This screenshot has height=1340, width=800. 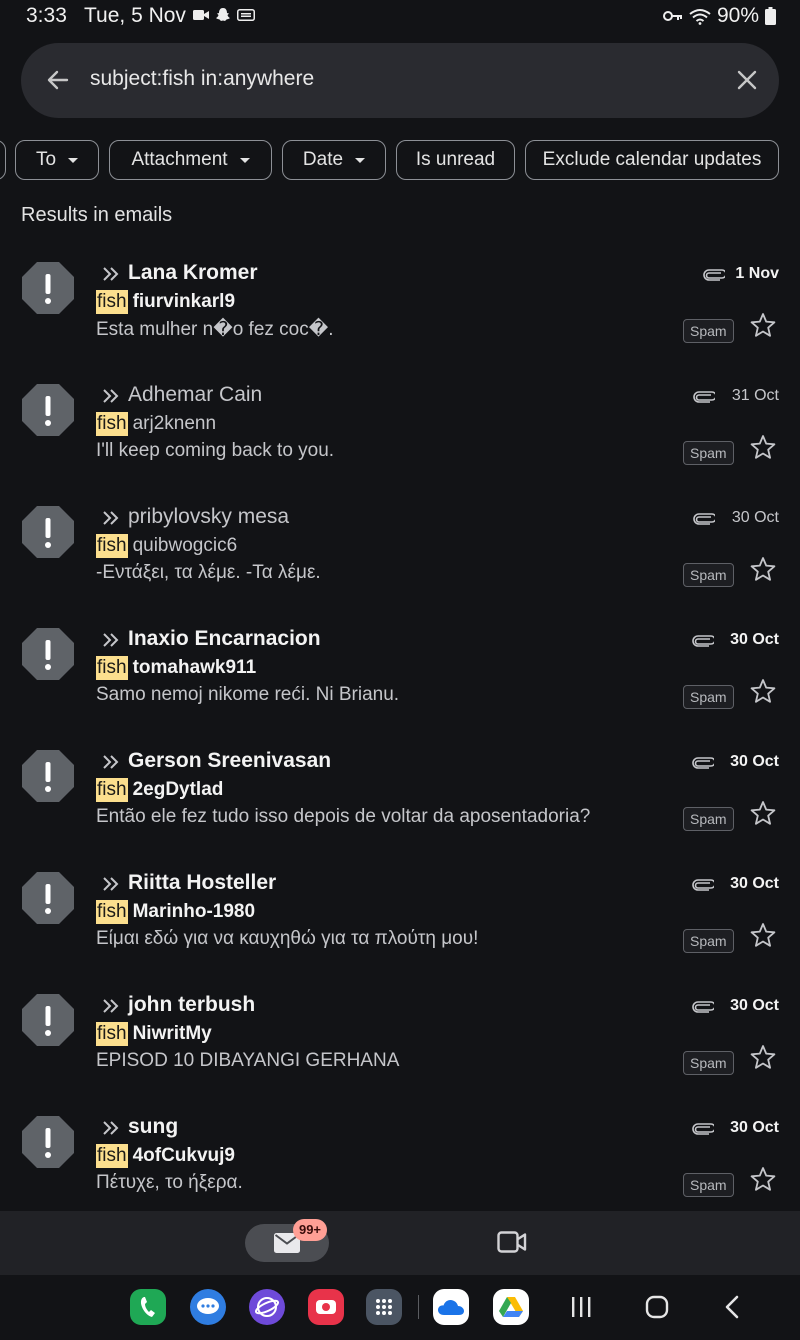 What do you see at coordinates (770, 16) in the screenshot?
I see `battery-icon` at bounding box center [770, 16].